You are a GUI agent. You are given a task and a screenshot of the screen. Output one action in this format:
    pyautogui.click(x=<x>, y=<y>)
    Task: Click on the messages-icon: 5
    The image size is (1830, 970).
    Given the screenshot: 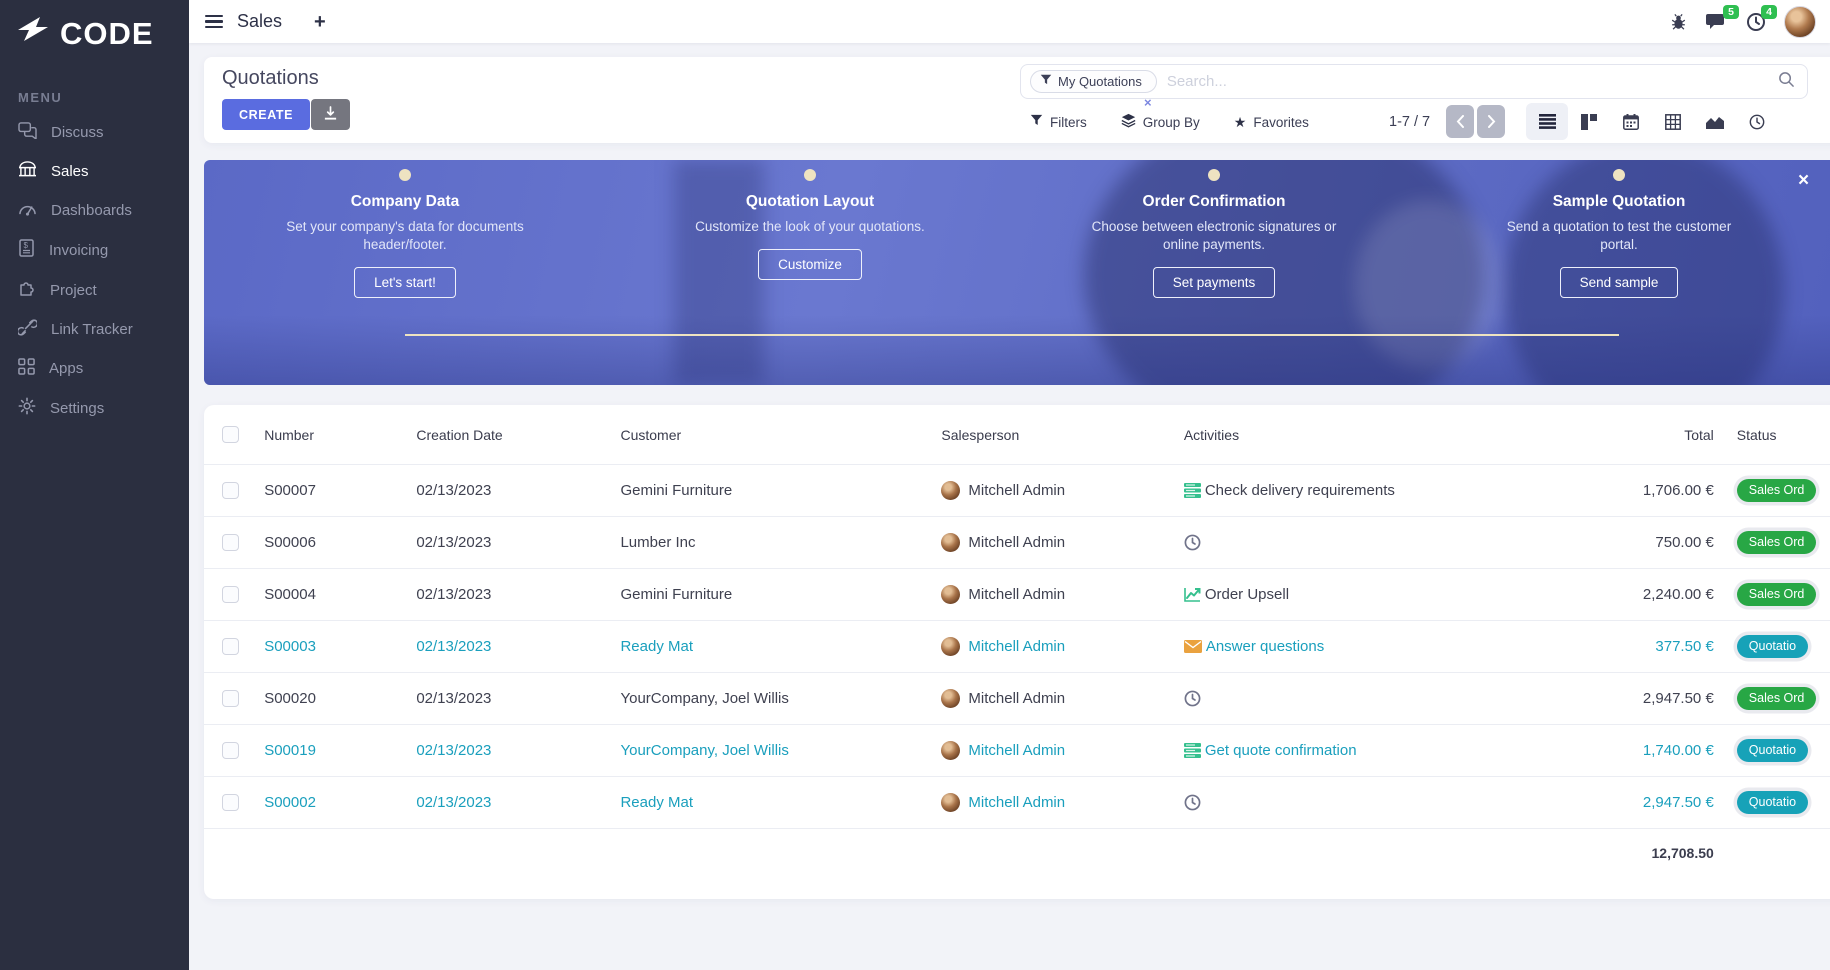 What is the action you would take?
    pyautogui.click(x=1722, y=18)
    